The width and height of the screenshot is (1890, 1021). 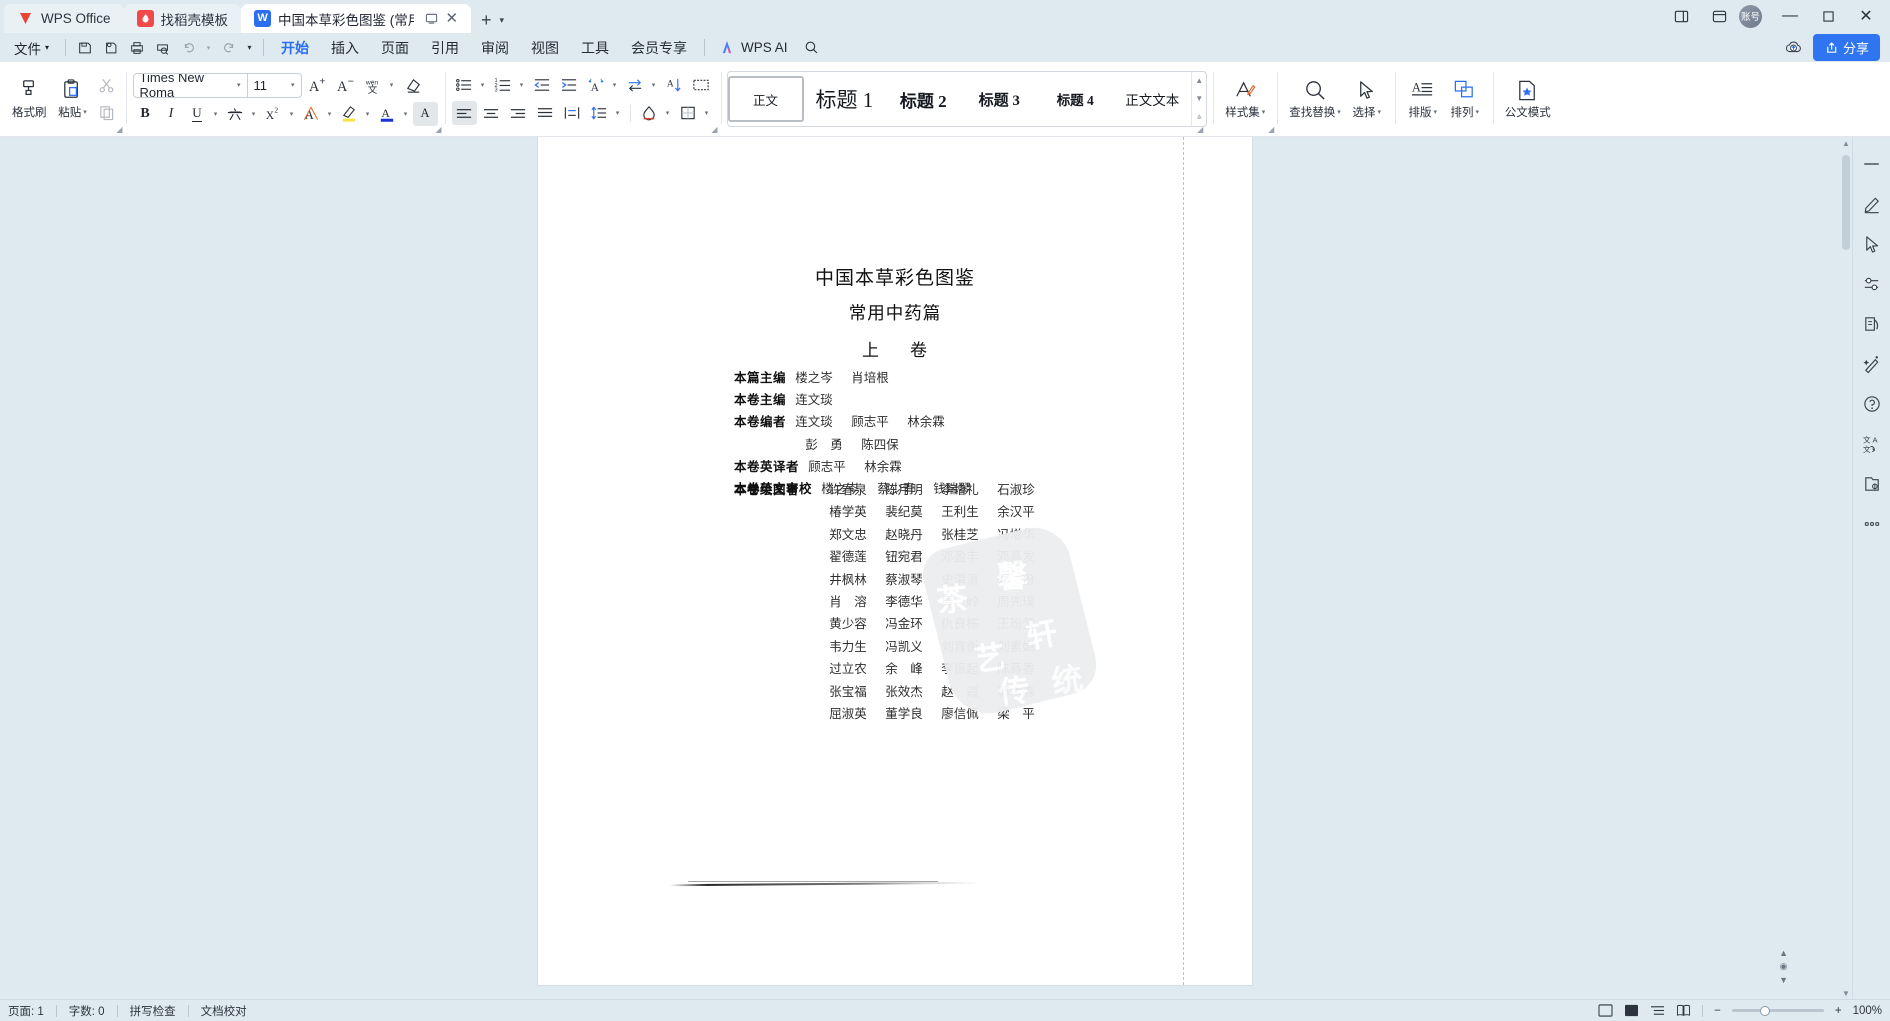 I want to click on asian-layout-button: A ▾, so click(x=602, y=85).